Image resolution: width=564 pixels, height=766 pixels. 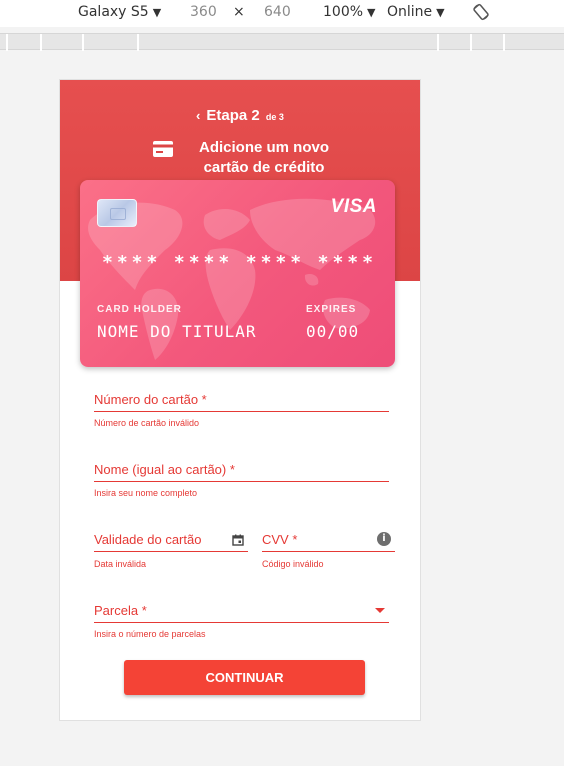 I want to click on step-label: Etapa 2, so click(x=233, y=115).